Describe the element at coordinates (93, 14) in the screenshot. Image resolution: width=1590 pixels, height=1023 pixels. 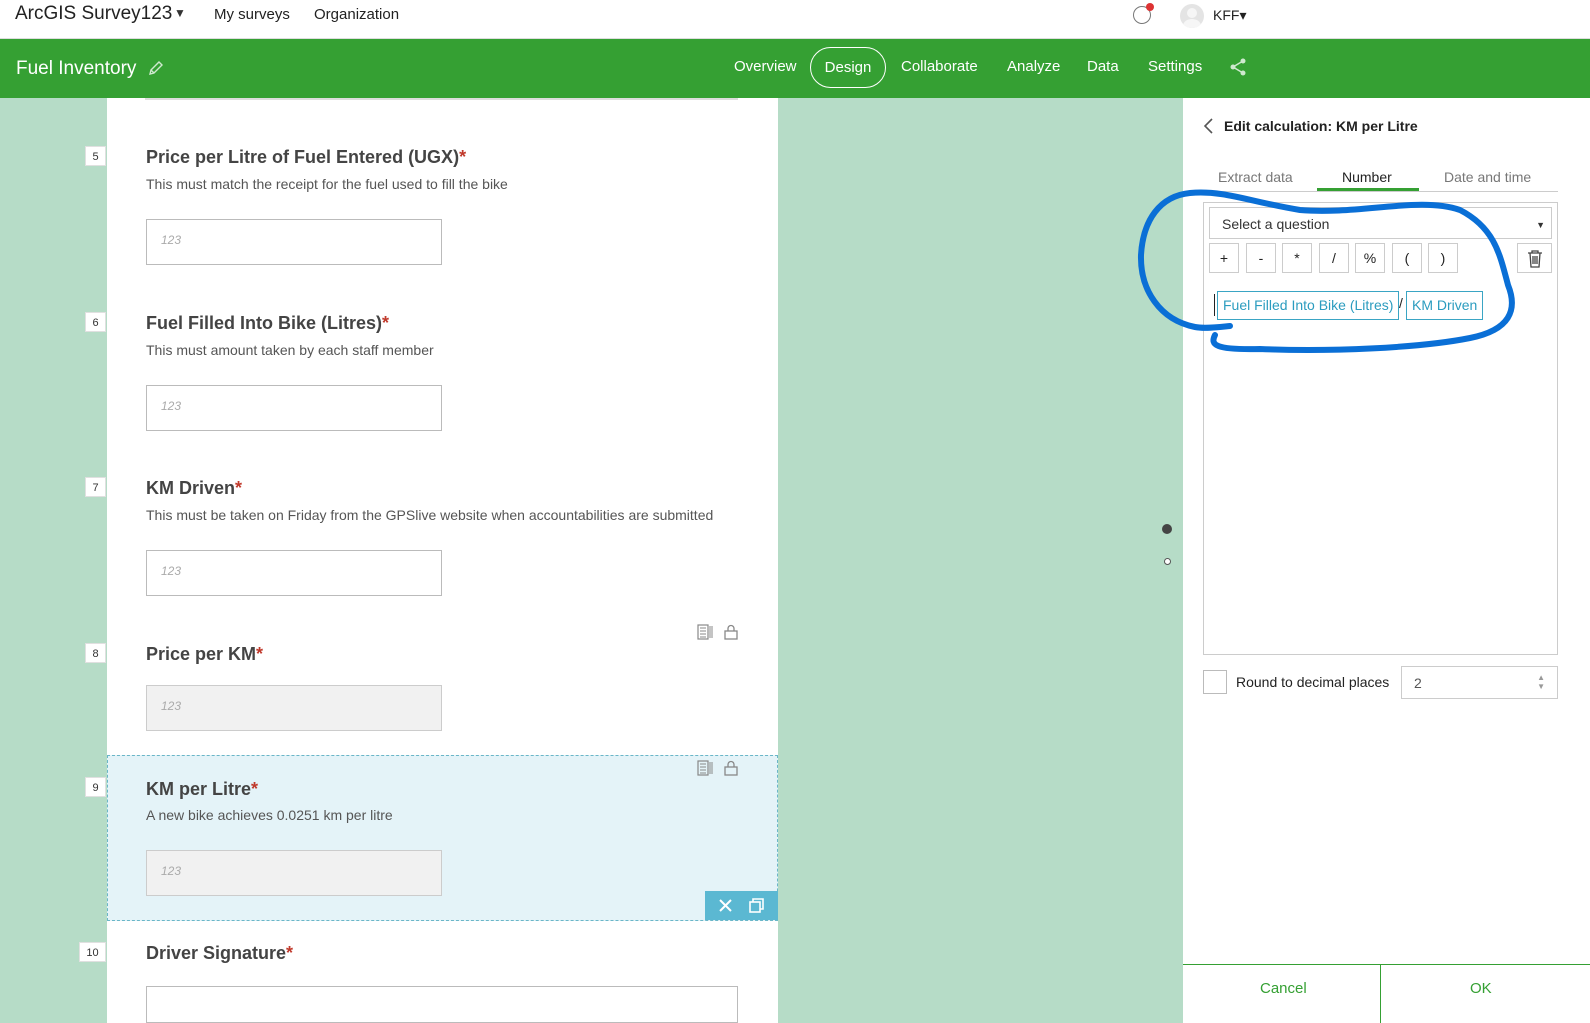
I see `app-title: ArcGIS Survey123` at that location.